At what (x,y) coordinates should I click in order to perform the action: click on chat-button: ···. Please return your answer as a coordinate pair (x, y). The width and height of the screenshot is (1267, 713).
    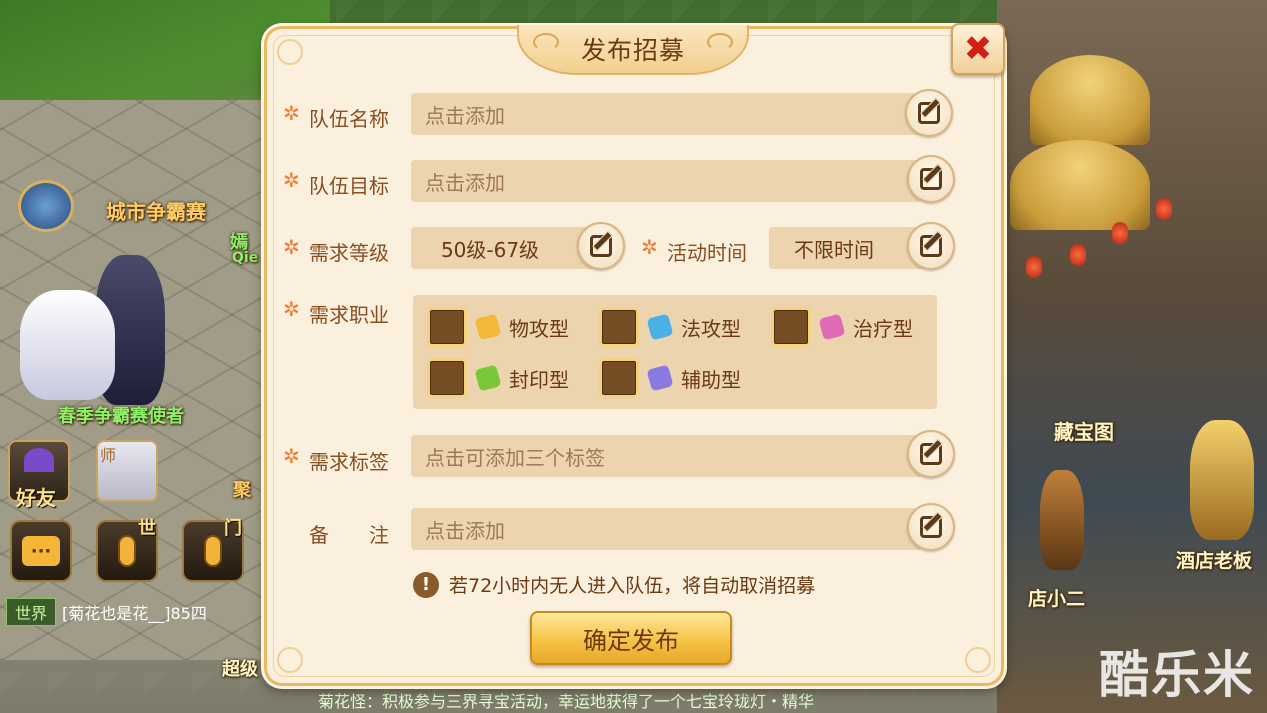
    Looking at the image, I should click on (41, 551).